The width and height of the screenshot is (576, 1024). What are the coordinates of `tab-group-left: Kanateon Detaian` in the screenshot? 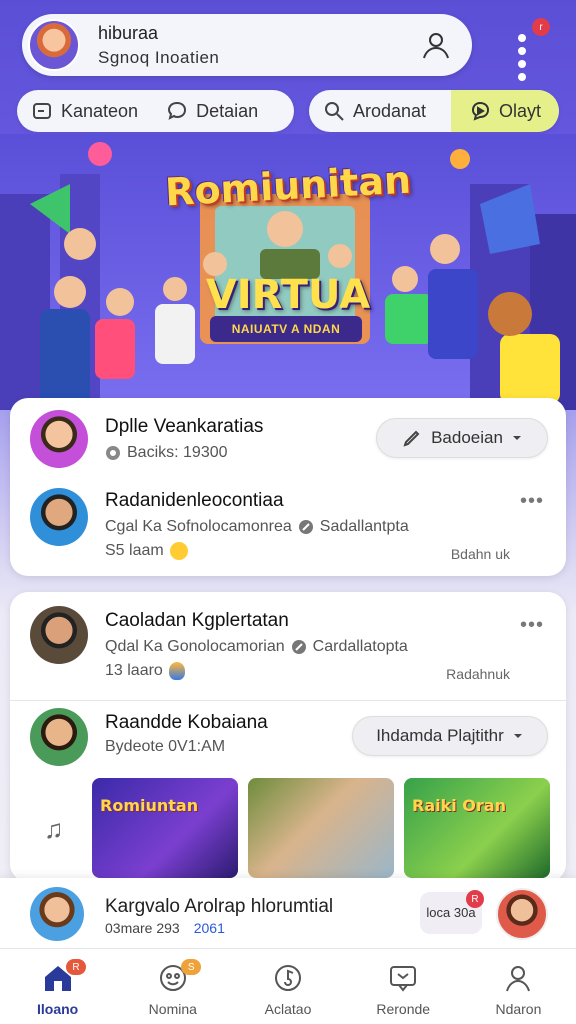 It's located at (155, 111).